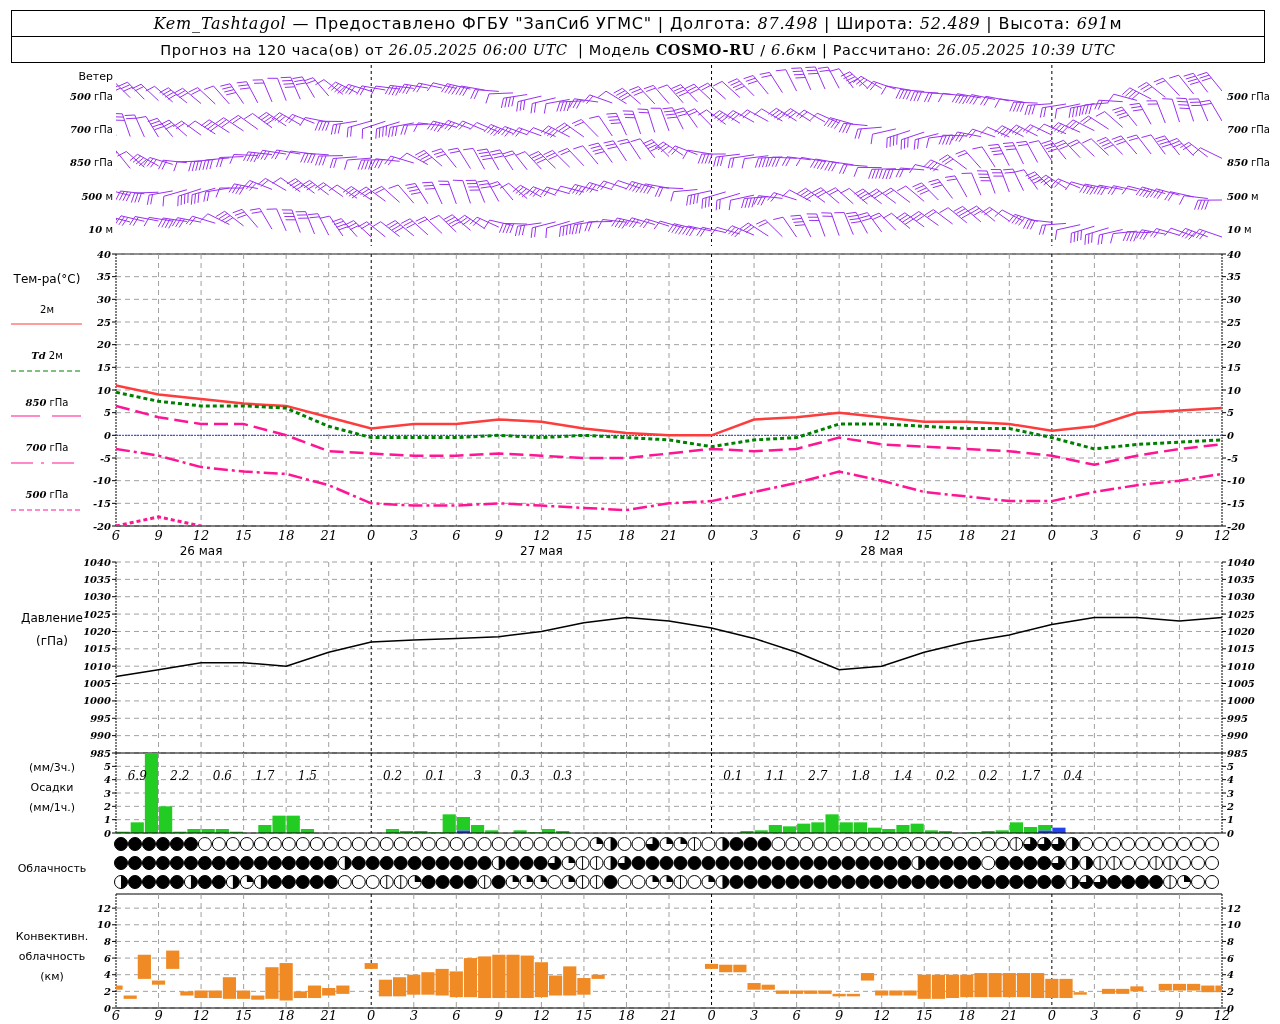 This screenshot has width=1280, height=1024. I want to click on axis-tick-label: -15, so click(1236, 503).